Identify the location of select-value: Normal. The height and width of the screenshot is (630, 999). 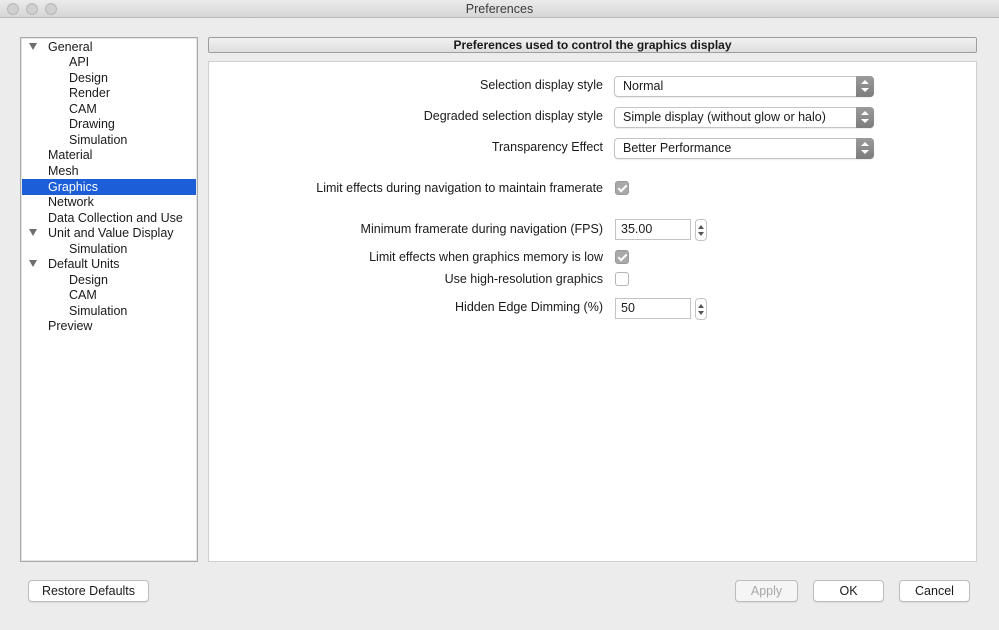
(643, 86).